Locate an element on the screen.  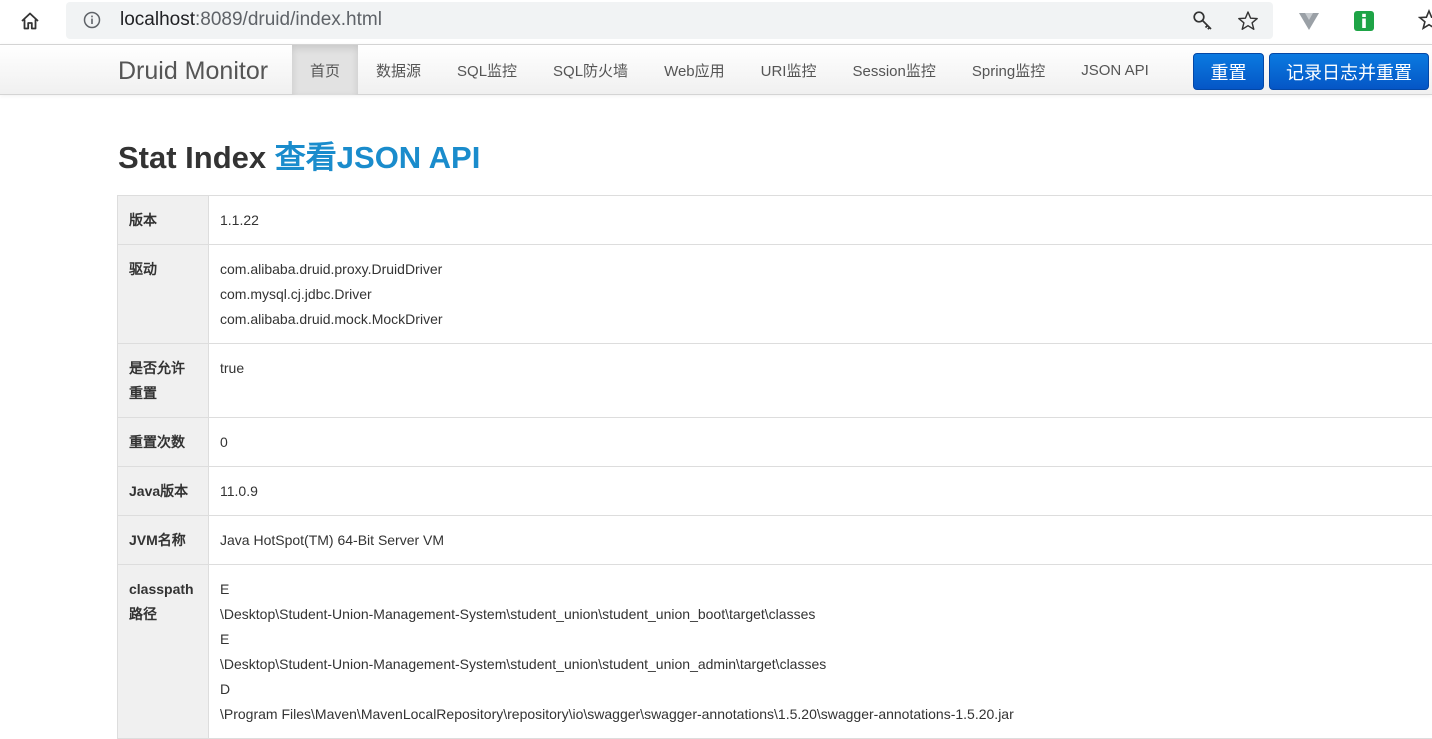
row-label: Java版本 is located at coordinates (163, 491).